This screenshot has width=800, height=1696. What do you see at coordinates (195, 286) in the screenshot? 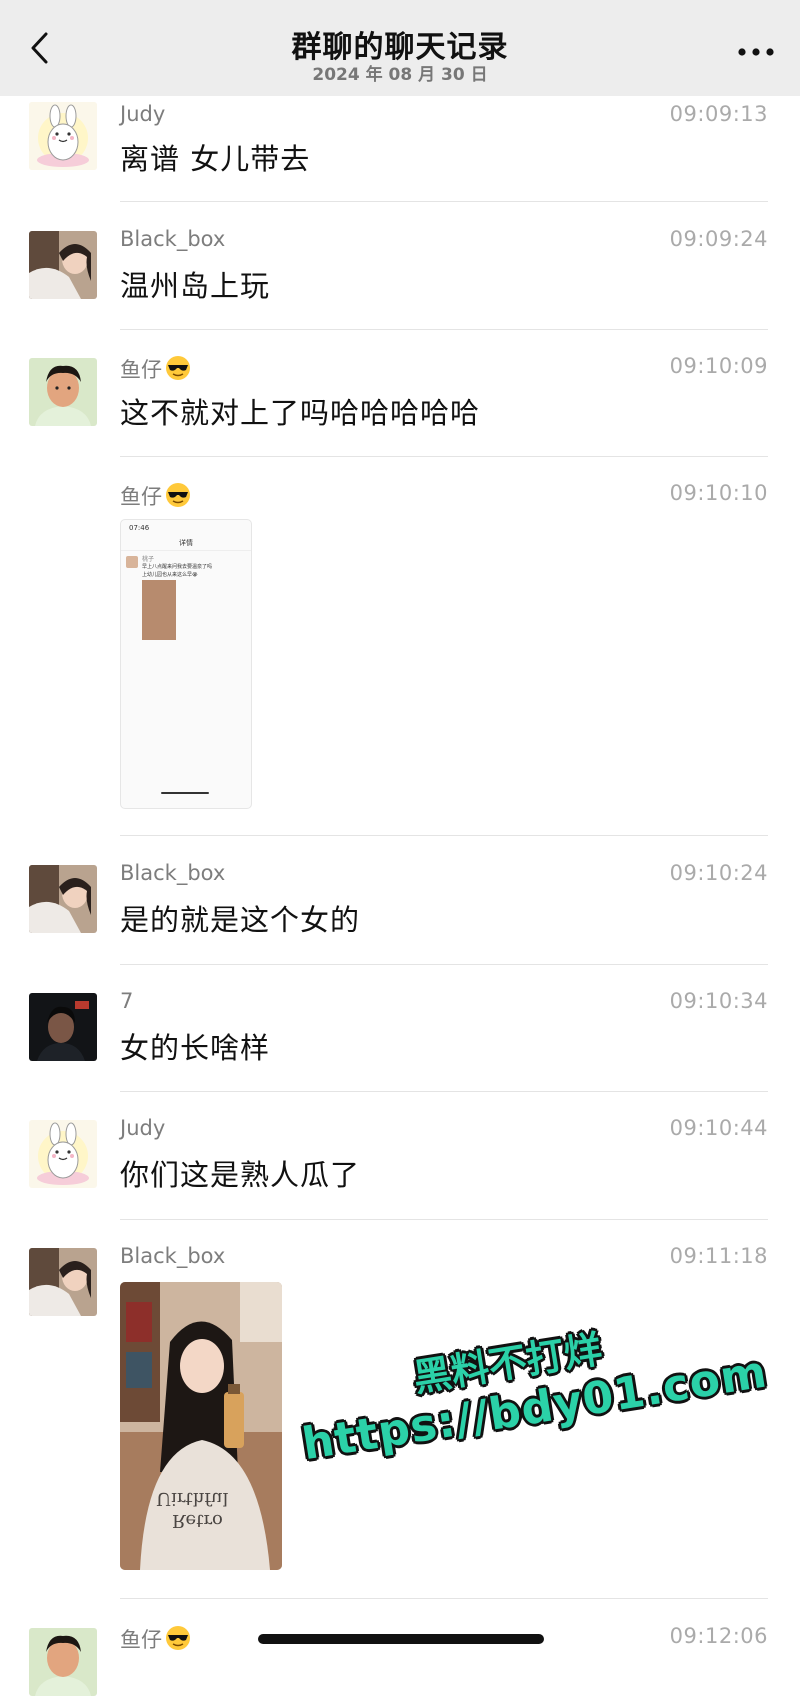
I see `message-text: 温州岛上玩` at bounding box center [195, 286].